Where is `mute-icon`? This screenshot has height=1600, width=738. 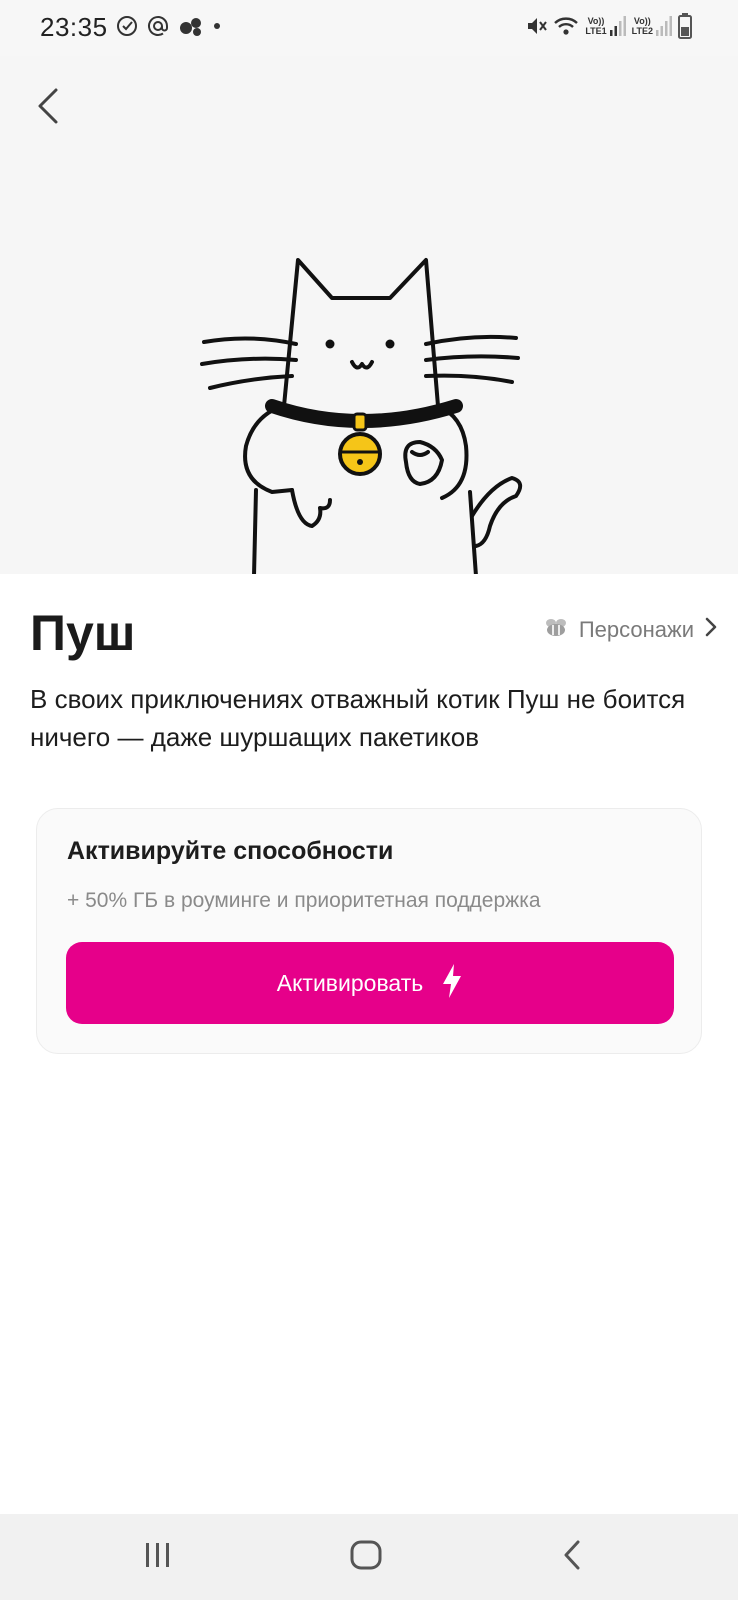
mute-icon is located at coordinates (536, 26).